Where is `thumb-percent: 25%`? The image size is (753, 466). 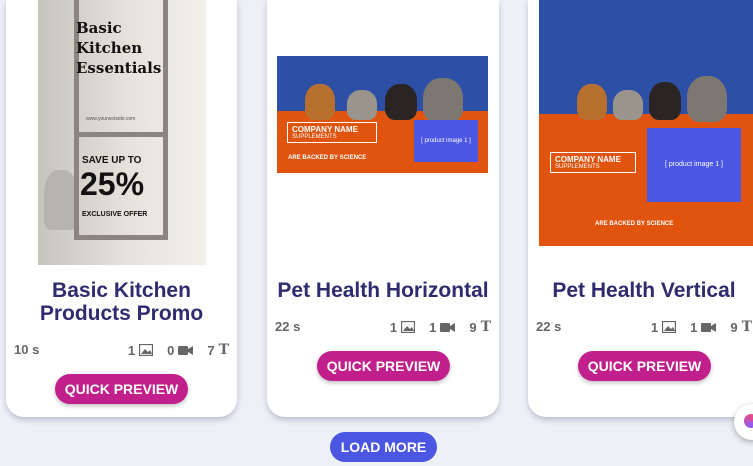 thumb-percent: 25% is located at coordinates (112, 184).